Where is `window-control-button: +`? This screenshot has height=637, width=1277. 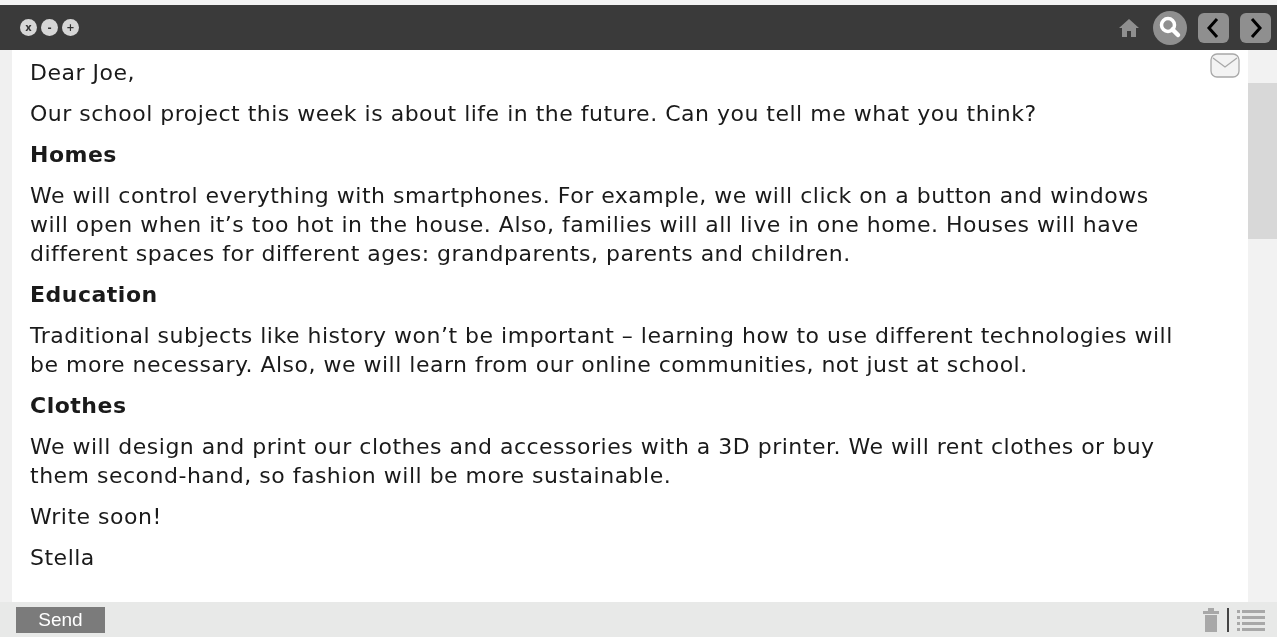
window-control-button: + is located at coordinates (70, 27).